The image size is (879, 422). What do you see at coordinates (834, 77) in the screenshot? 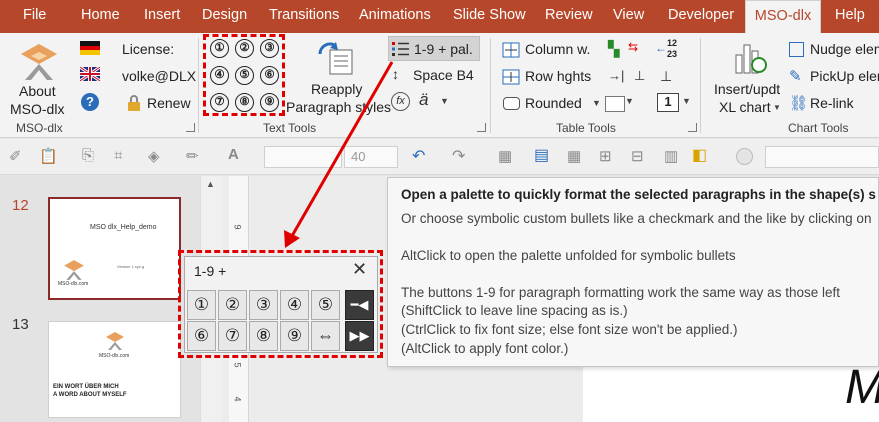
I see `pickup-elements-button: ✎ PickUp elem` at bounding box center [834, 77].